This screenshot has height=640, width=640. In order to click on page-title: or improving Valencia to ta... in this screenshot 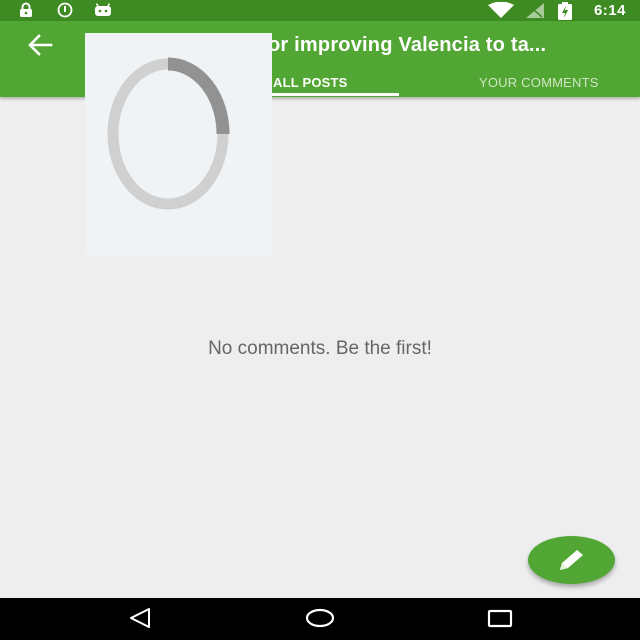, I will do `click(407, 45)`.